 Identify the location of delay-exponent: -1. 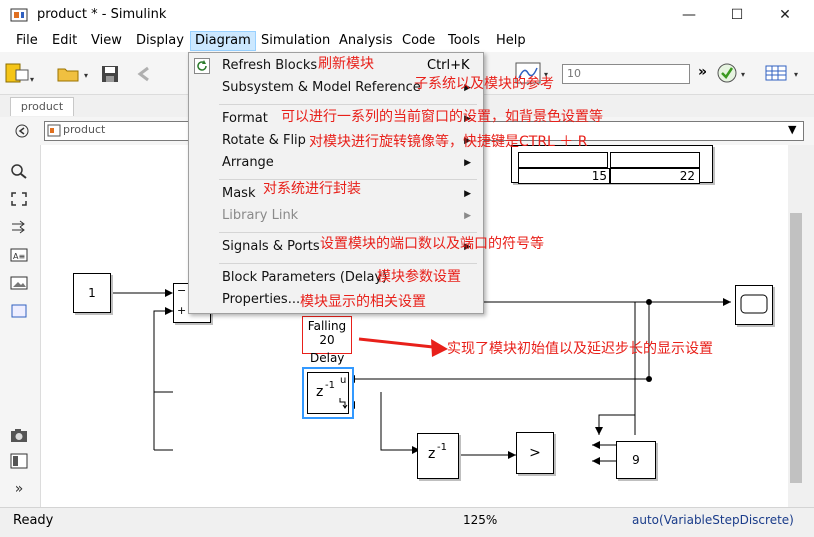
(330, 385).